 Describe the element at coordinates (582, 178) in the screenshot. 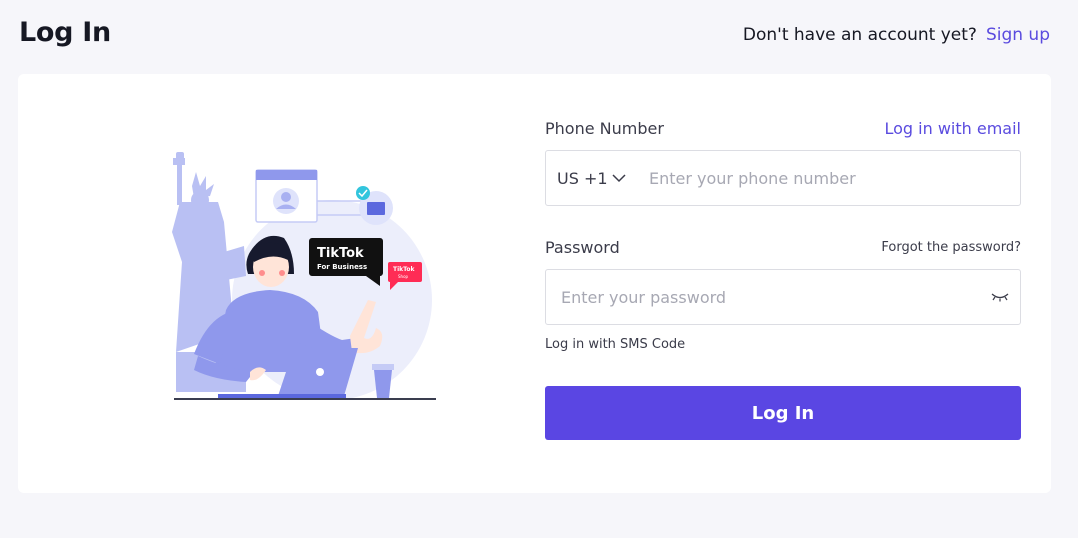

I see `country-code-value: US +1` at that location.